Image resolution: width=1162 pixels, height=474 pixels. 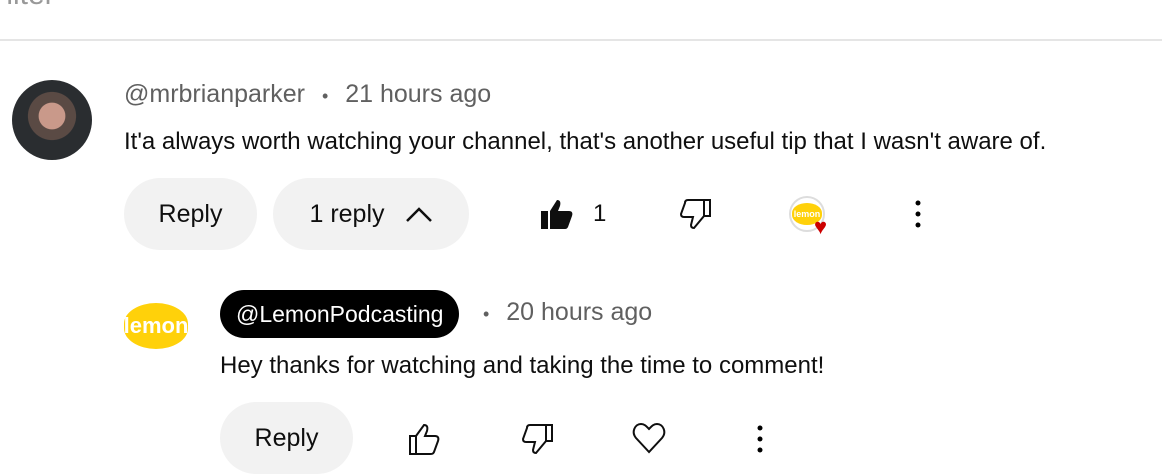 I want to click on avatar, so click(x=52, y=120).